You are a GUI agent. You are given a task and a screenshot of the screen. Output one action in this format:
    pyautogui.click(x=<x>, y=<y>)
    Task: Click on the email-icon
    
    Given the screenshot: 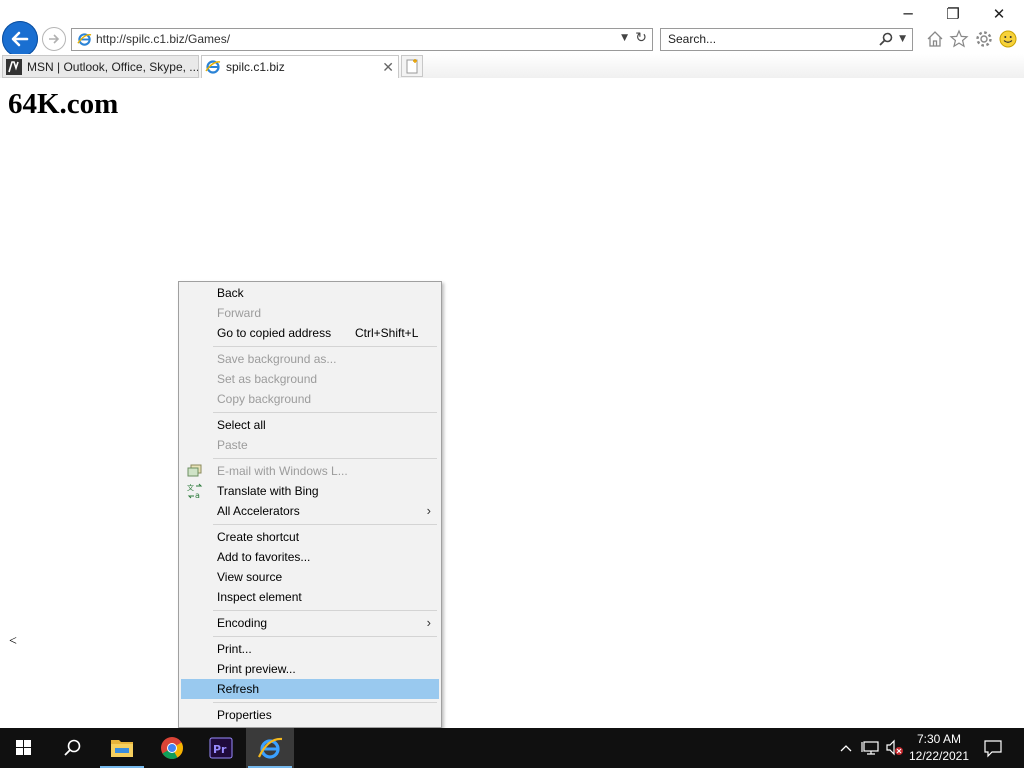 What is the action you would take?
    pyautogui.click(x=194, y=470)
    